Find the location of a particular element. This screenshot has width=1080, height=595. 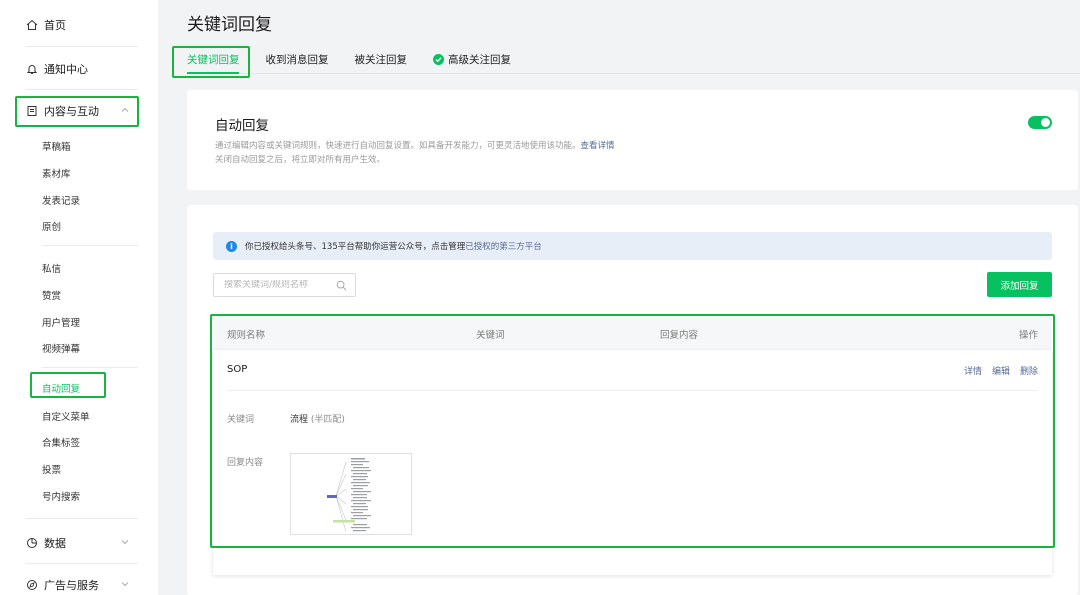

sidebar-item-label: 数据 is located at coordinates (55, 543).